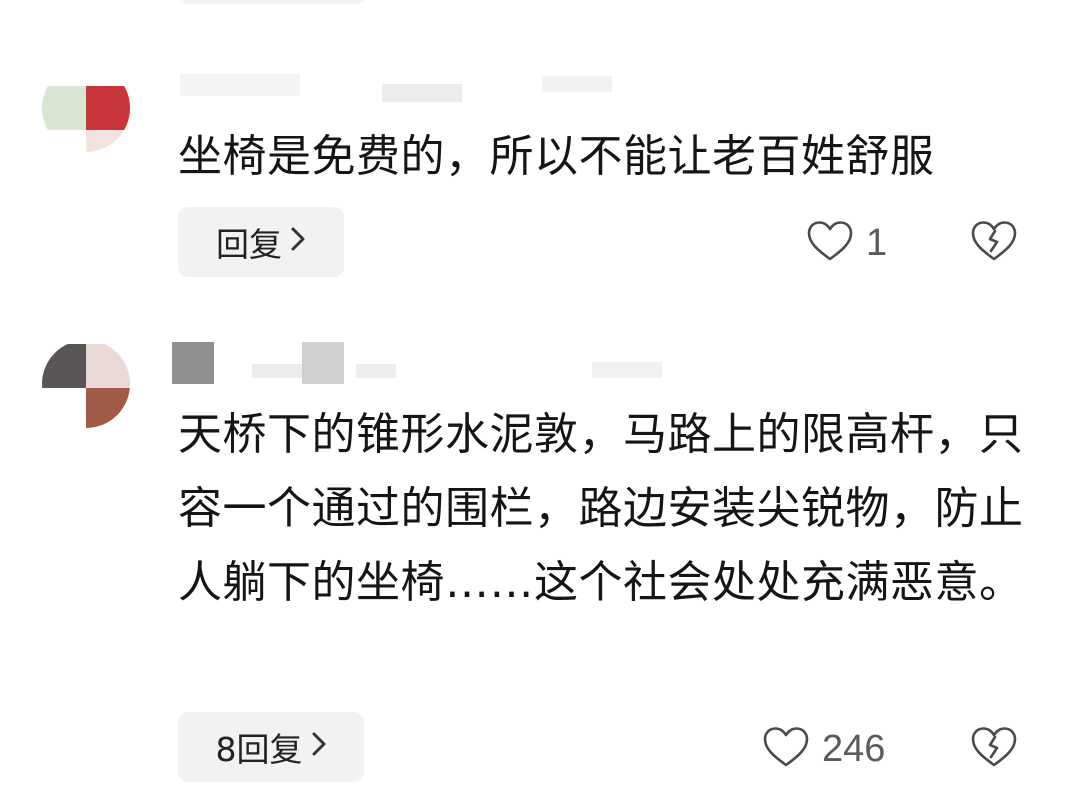 The width and height of the screenshot is (1076, 788). I want to click on reply-label: 8回复, so click(259, 749).